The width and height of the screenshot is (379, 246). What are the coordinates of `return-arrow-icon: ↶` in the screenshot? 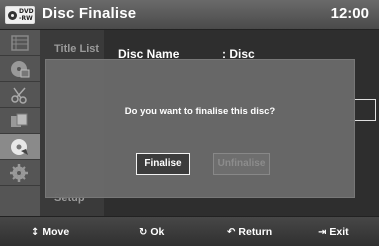 It's located at (231, 232).